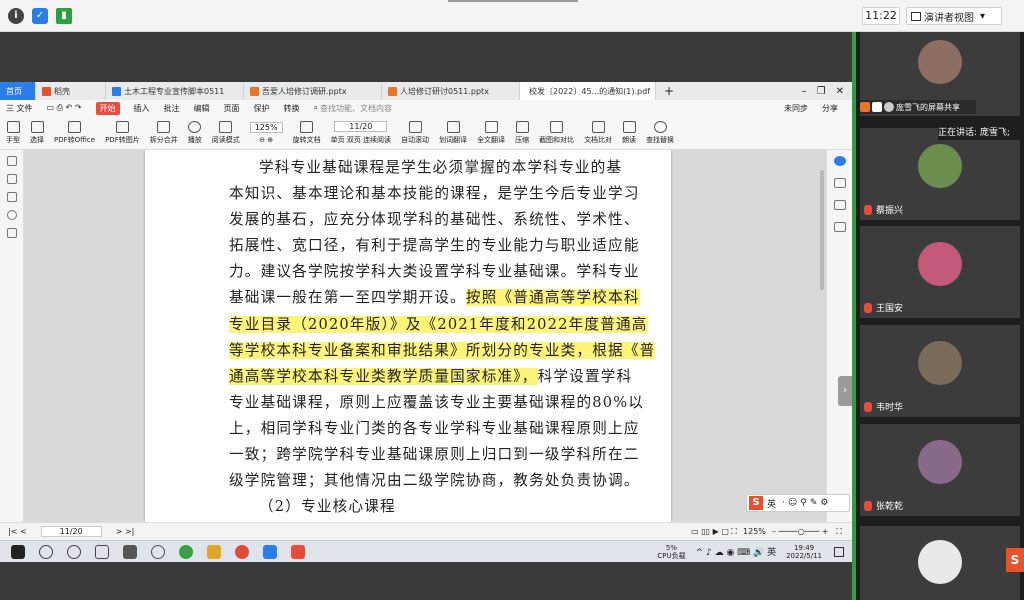  What do you see at coordinates (74, 132) in the screenshot?
I see `pdf-to-office-button: PDF转Office` at bounding box center [74, 132].